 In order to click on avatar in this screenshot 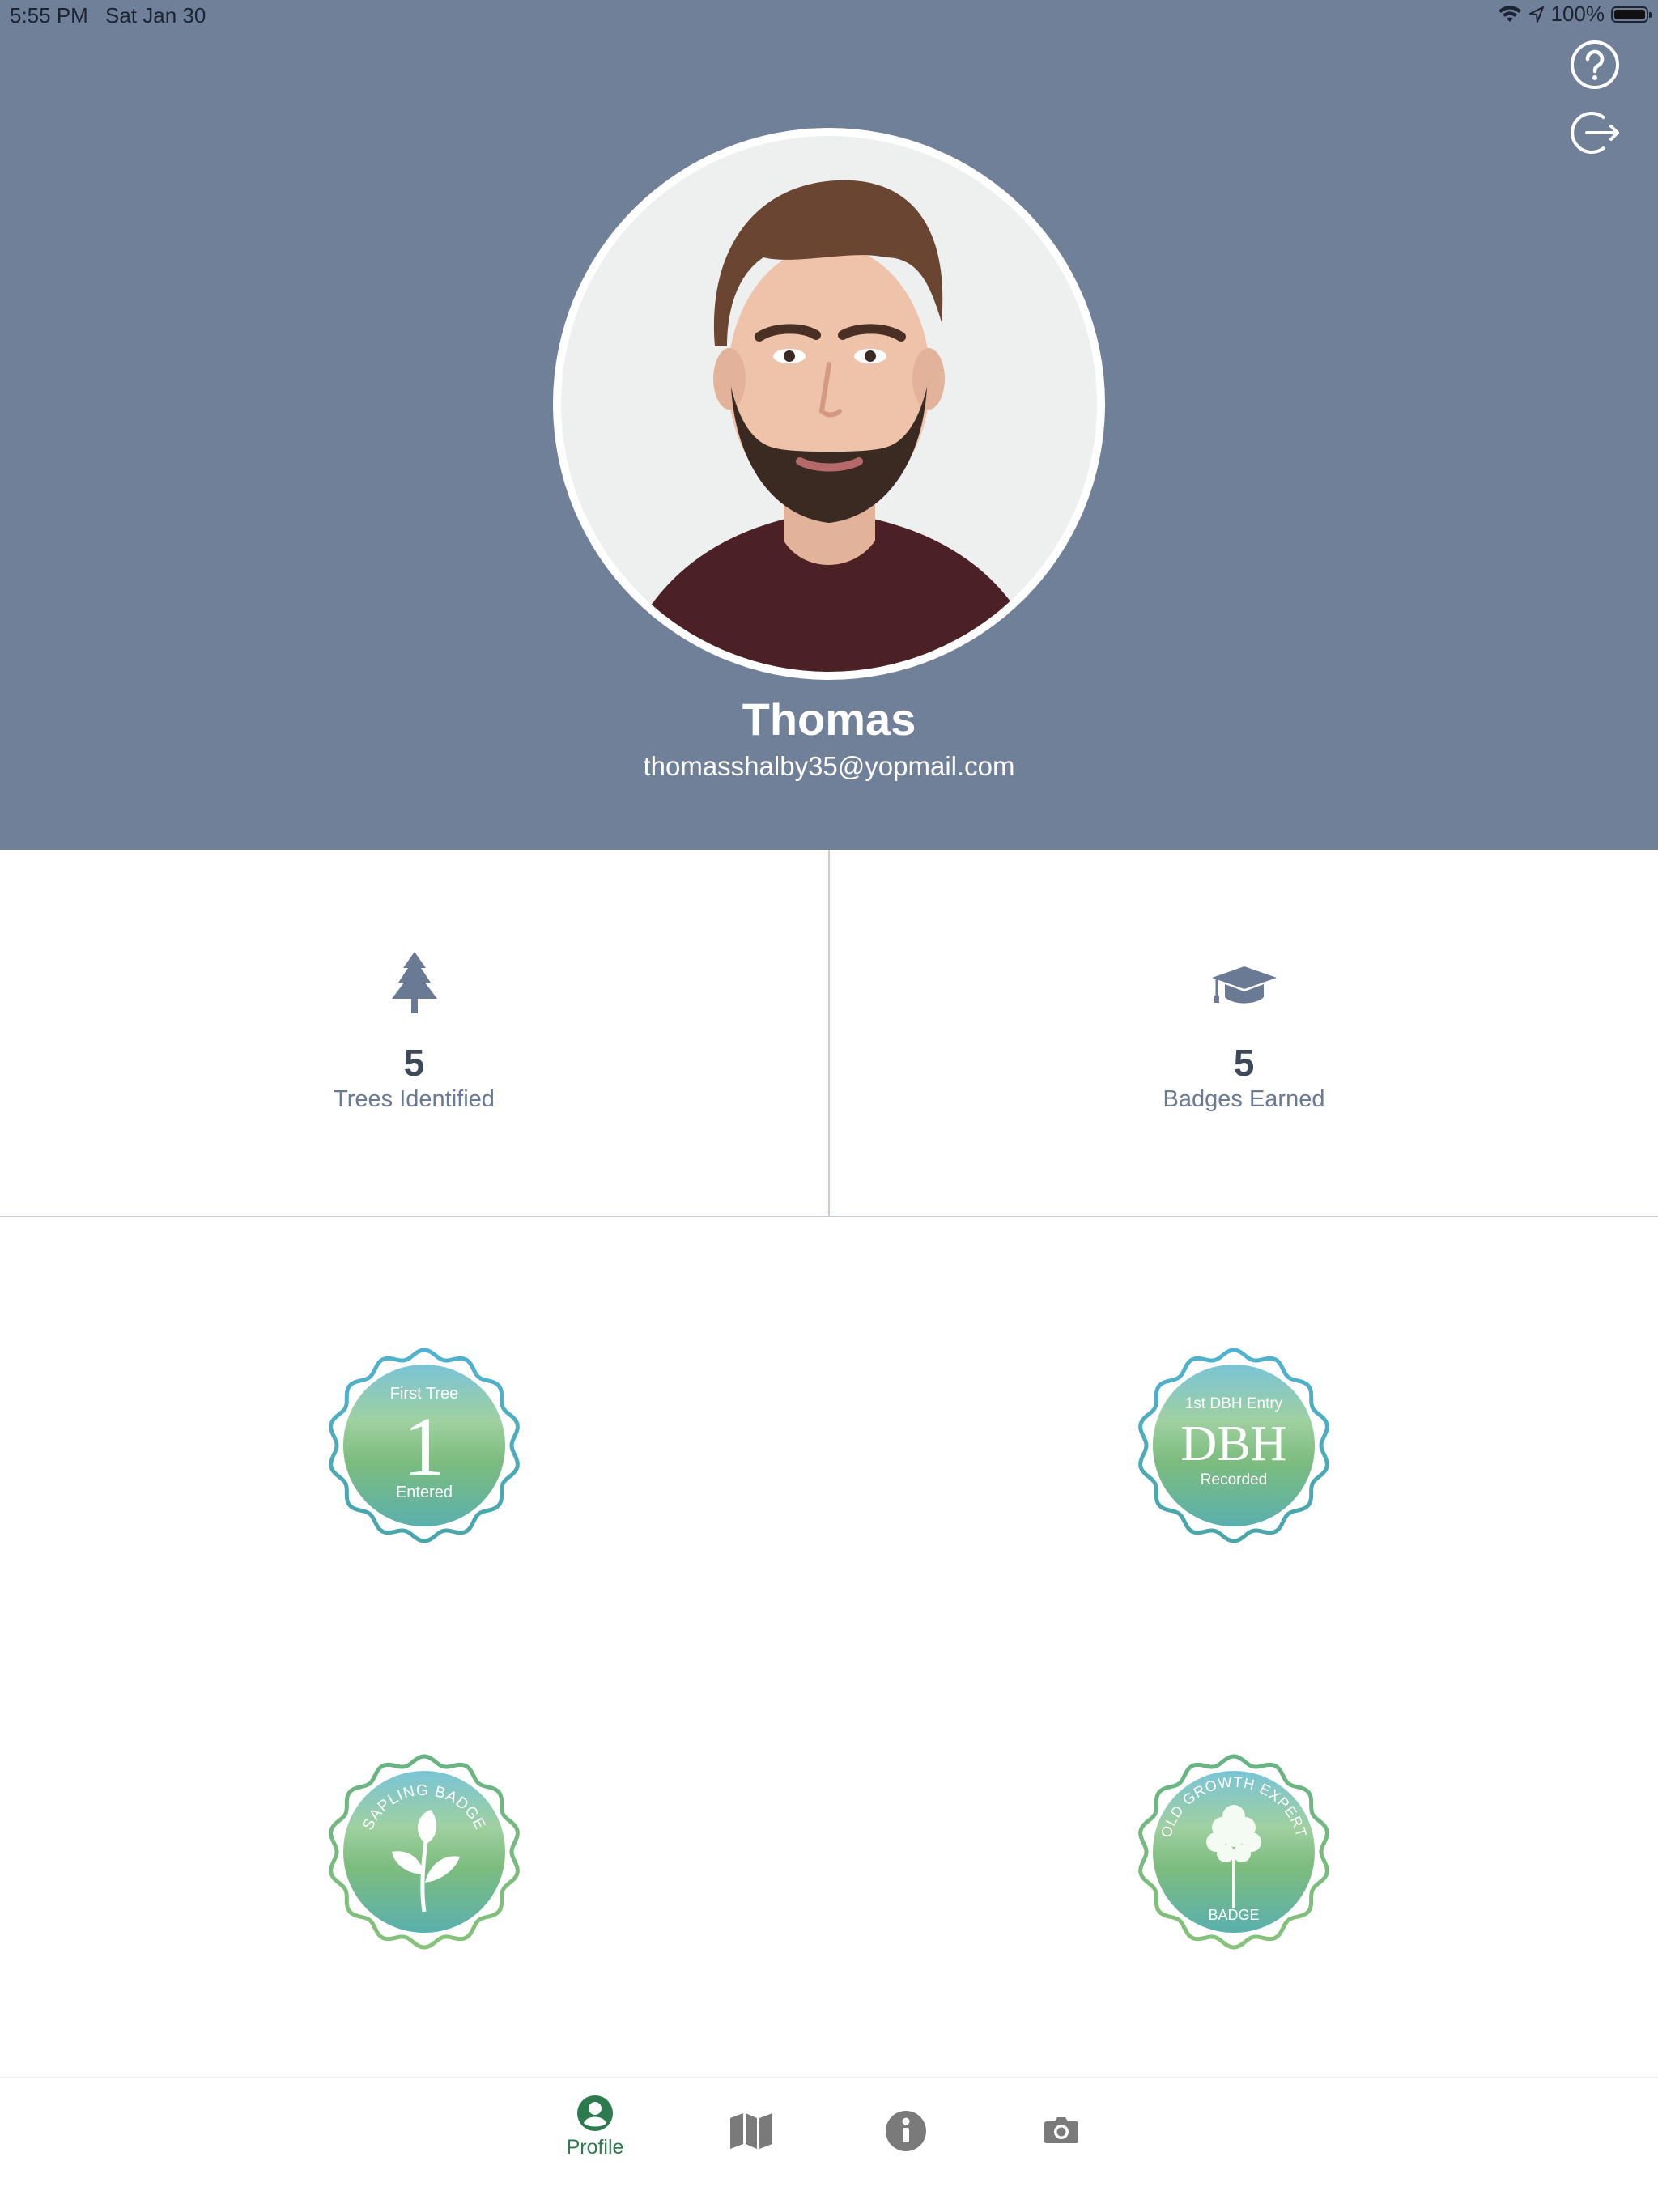, I will do `click(829, 404)`.